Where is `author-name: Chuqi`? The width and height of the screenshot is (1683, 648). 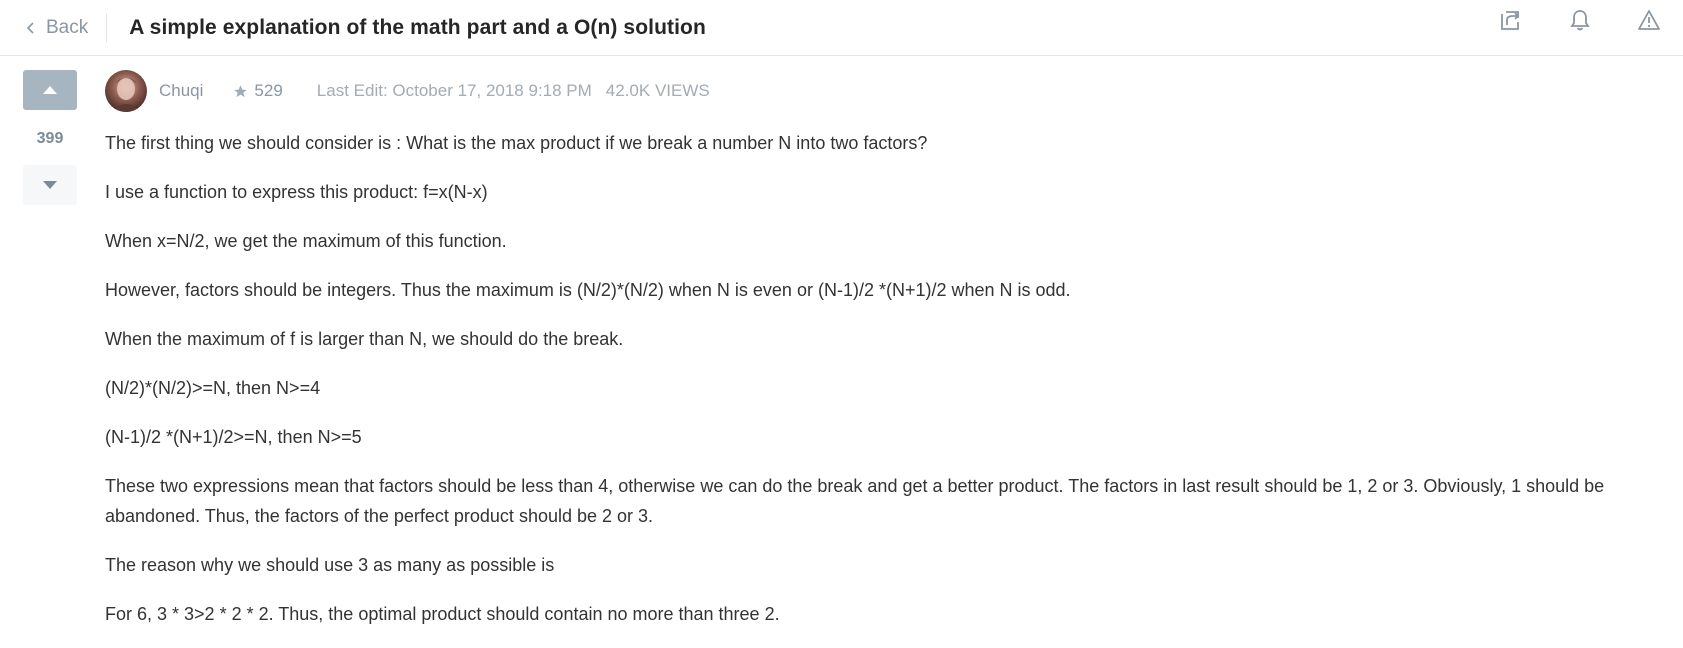 author-name: Chuqi is located at coordinates (181, 91).